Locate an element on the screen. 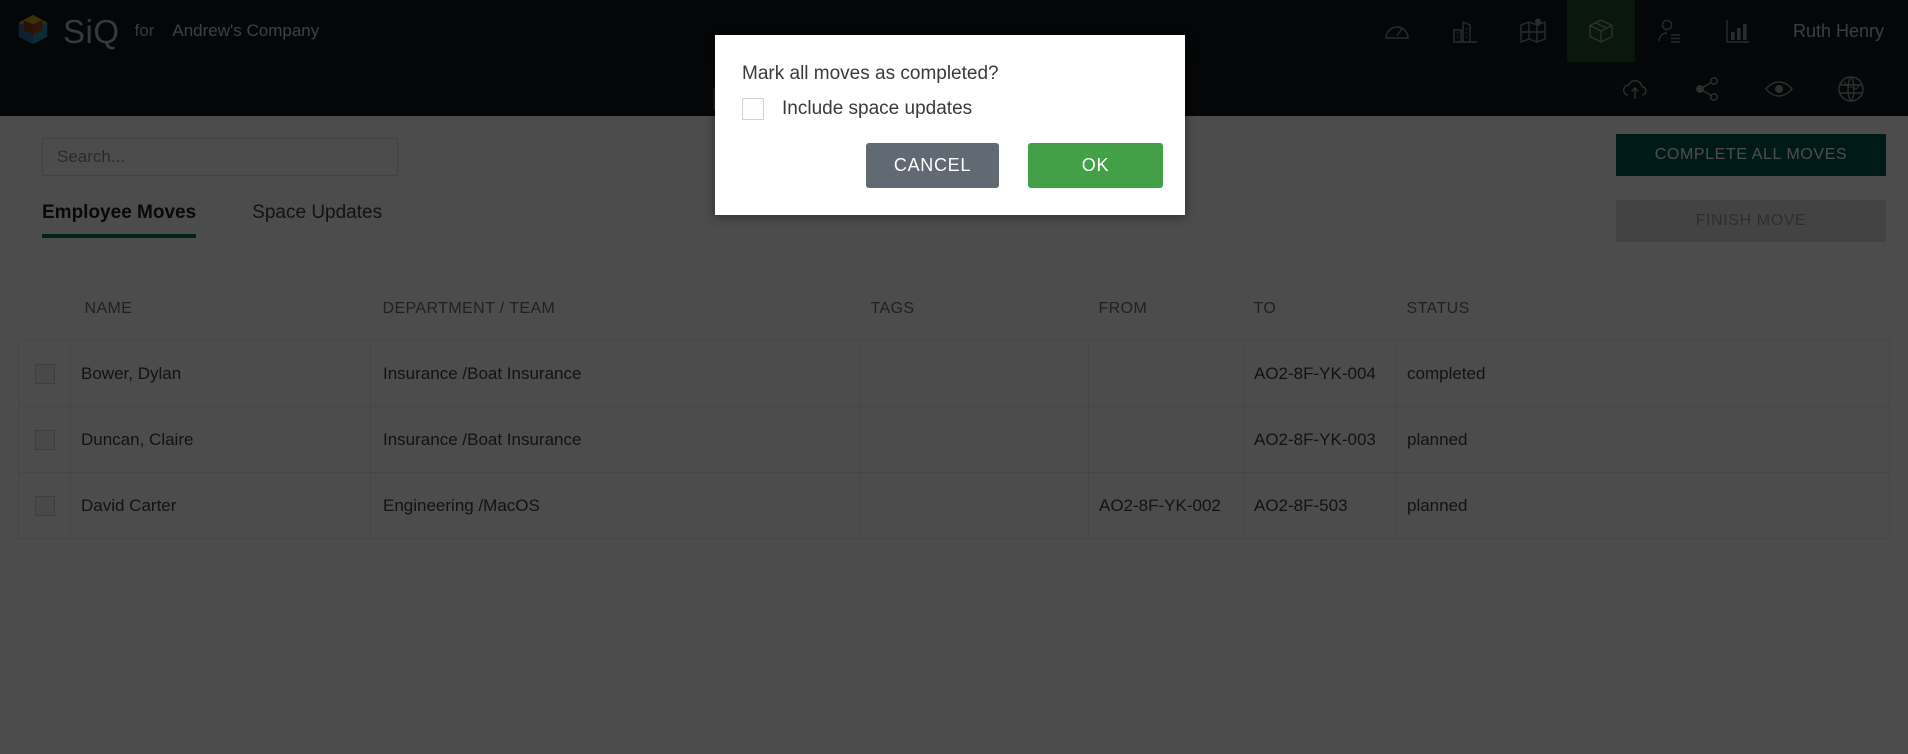 Image resolution: width=1908 pixels, height=754 pixels. modal-checkbox-row: Include space updates is located at coordinates (950, 102).